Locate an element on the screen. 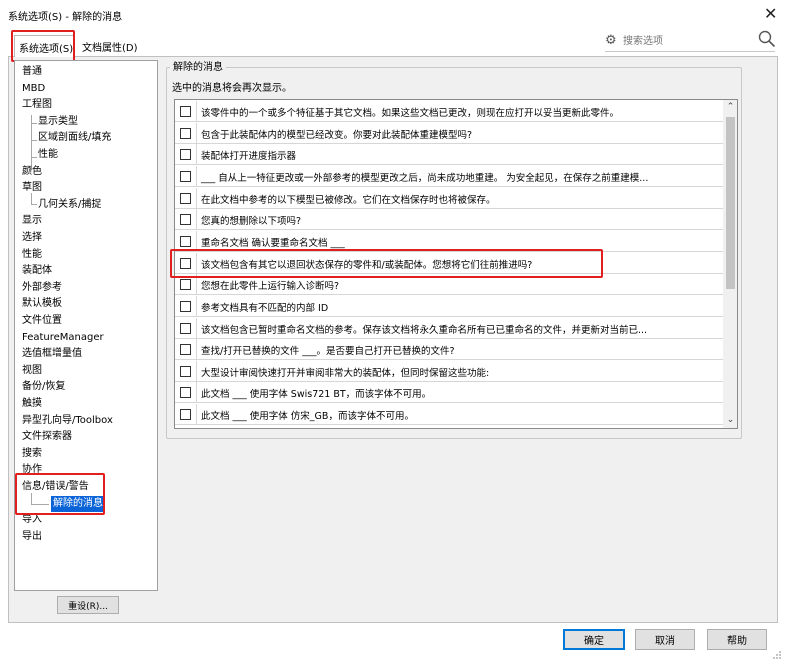 This screenshot has height=663, width=785. message-row: 查找/打开已替换的文件 ___。是否要自己打开已替换的文件? is located at coordinates (449, 350).